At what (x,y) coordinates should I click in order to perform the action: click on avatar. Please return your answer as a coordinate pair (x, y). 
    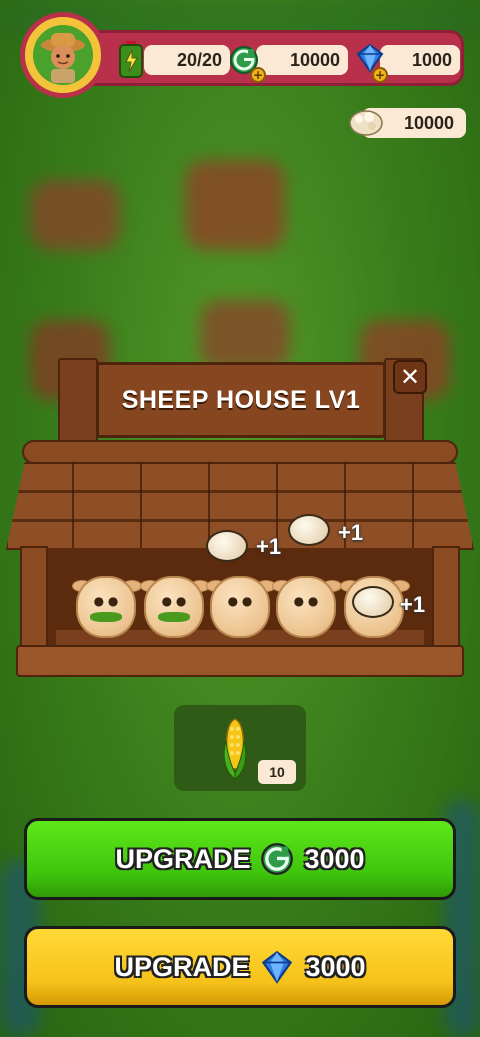
    Looking at the image, I should click on (63, 55).